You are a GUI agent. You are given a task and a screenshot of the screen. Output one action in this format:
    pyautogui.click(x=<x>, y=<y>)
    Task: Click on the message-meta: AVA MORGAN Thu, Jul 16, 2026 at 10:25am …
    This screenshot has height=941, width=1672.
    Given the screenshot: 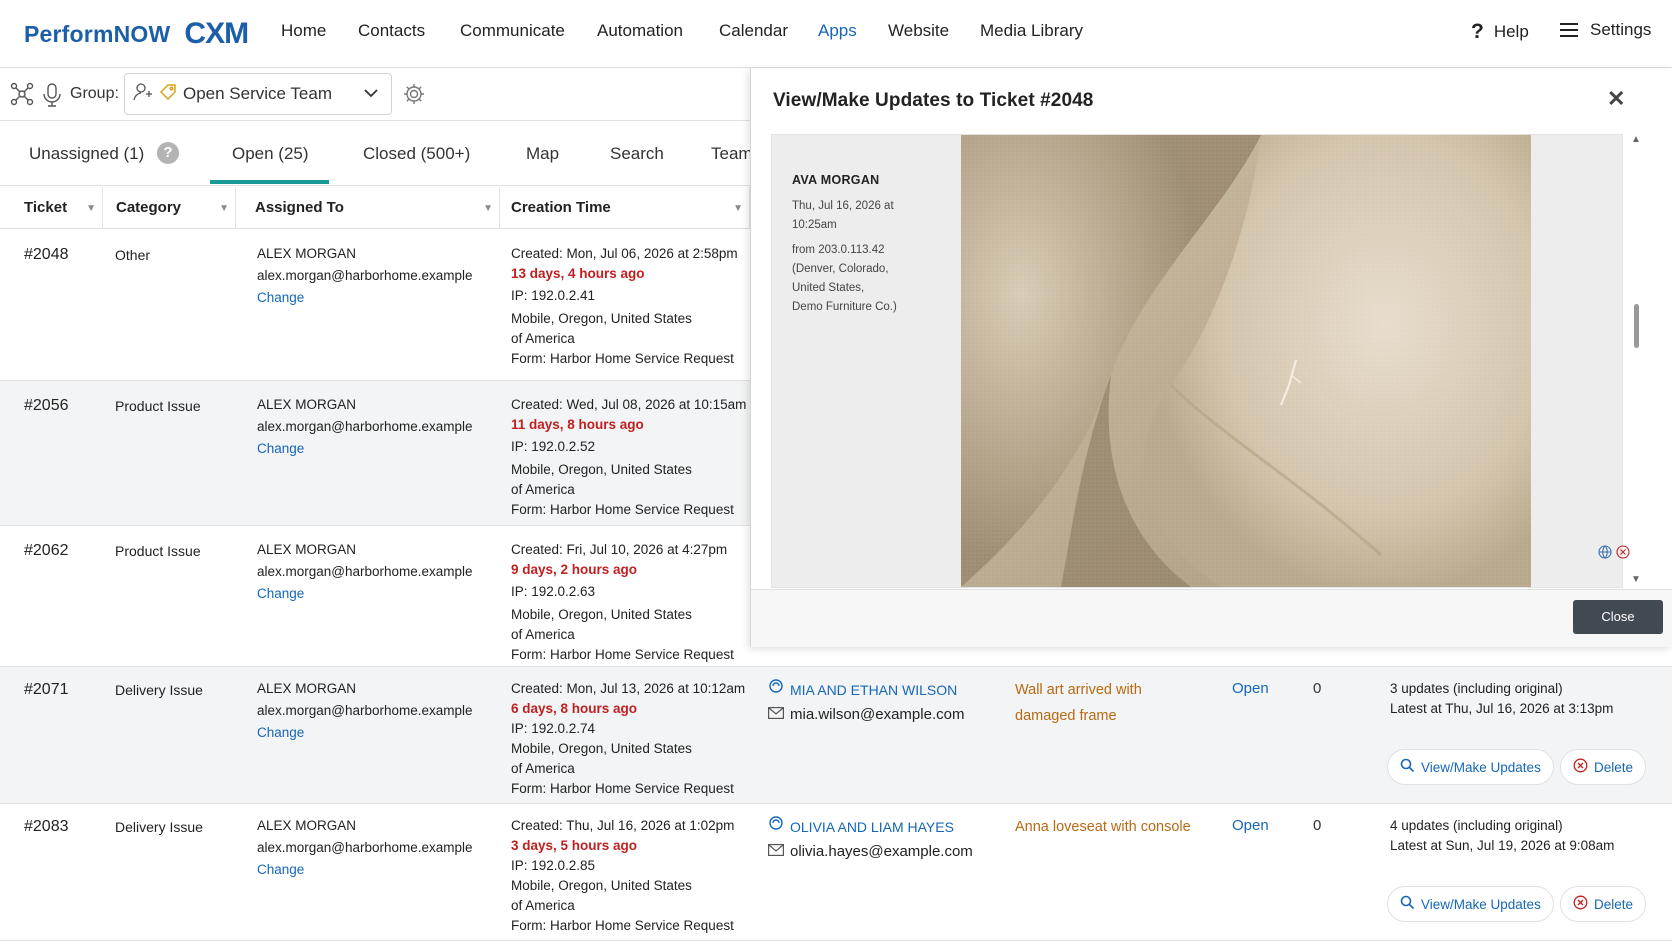 What is the action you would take?
    pyautogui.click(x=872, y=245)
    